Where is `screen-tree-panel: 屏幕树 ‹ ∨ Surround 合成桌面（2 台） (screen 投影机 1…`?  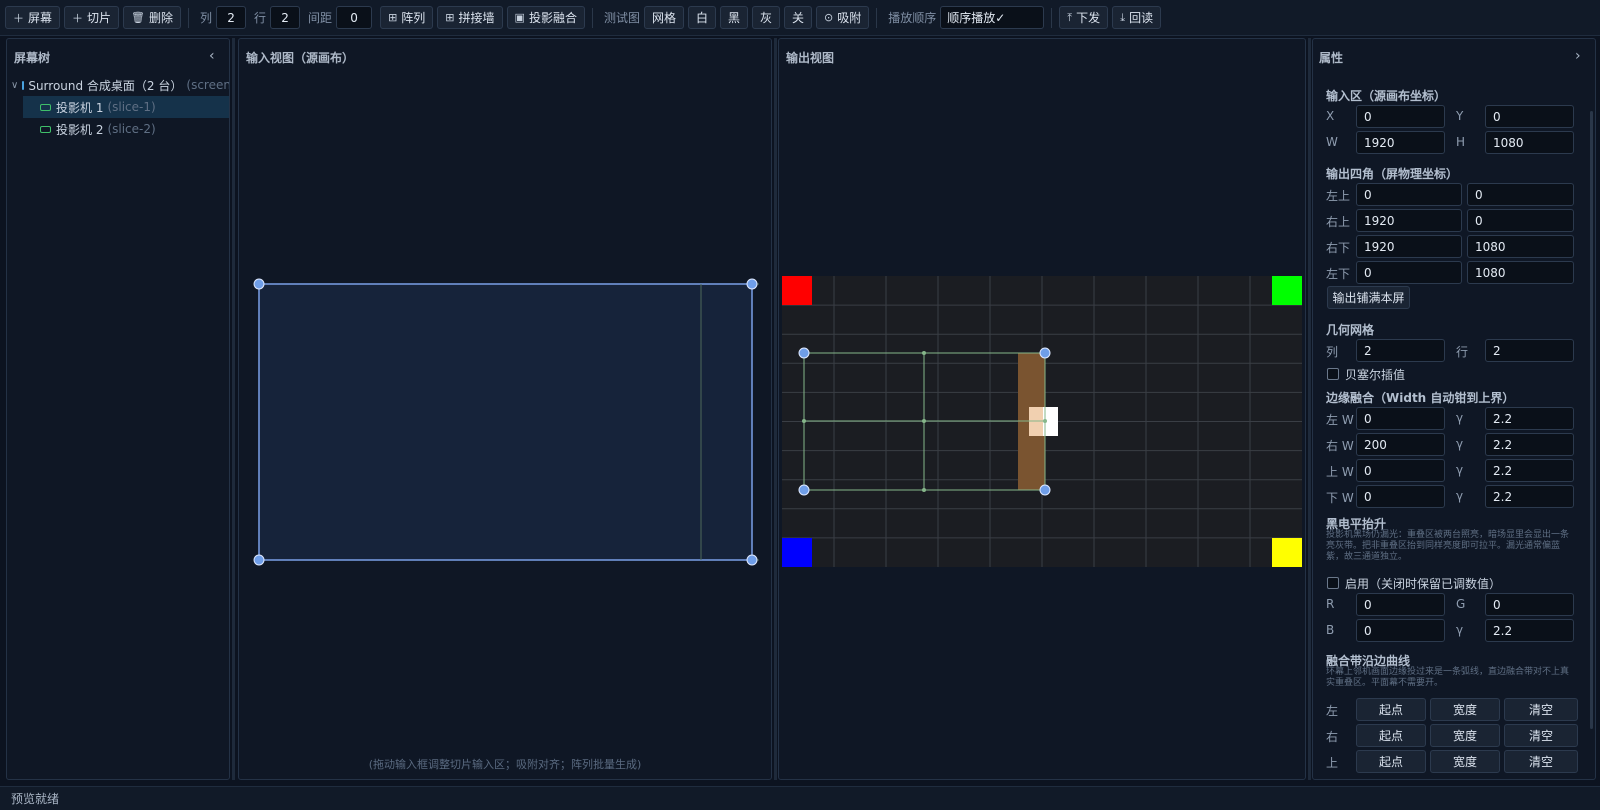
screen-tree-panel: 屏幕树 ‹ ∨ Surround 合成桌面（2 台） (screen 投影机 1… is located at coordinates (118, 409).